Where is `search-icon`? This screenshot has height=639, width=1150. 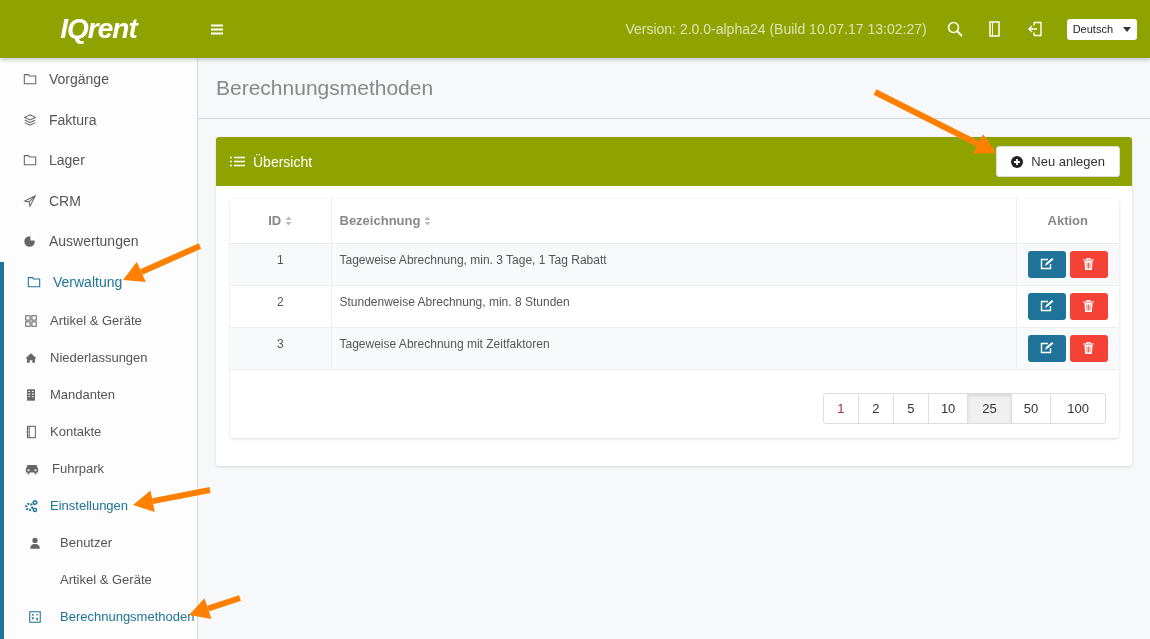 search-icon is located at coordinates (954, 29).